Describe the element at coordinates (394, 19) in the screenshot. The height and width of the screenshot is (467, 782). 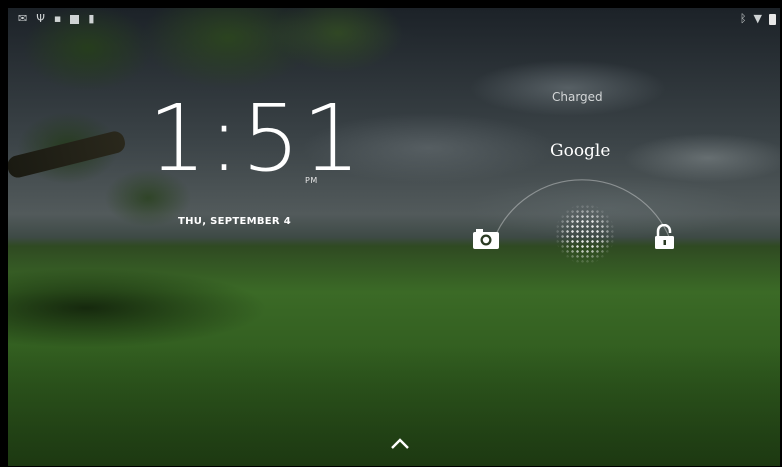
I see `status-bar: ✉ Ψ ▪ ▮ ᛒ ▼` at that location.